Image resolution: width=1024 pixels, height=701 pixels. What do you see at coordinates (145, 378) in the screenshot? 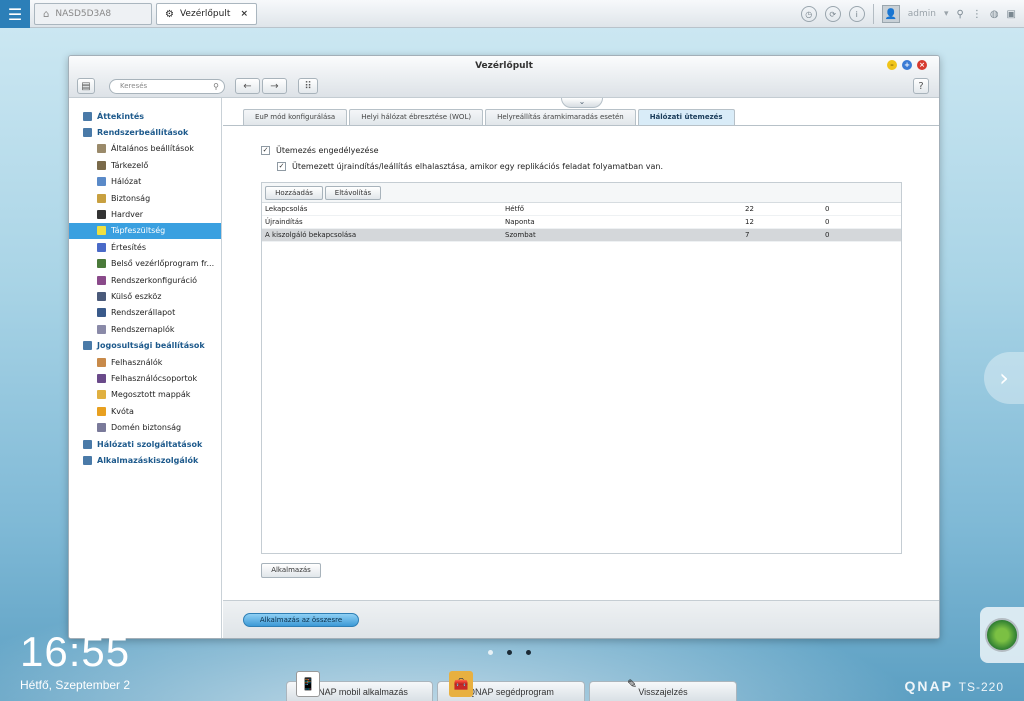
I see `sidebar-item-16: Felhasználócsoportok` at bounding box center [145, 378].